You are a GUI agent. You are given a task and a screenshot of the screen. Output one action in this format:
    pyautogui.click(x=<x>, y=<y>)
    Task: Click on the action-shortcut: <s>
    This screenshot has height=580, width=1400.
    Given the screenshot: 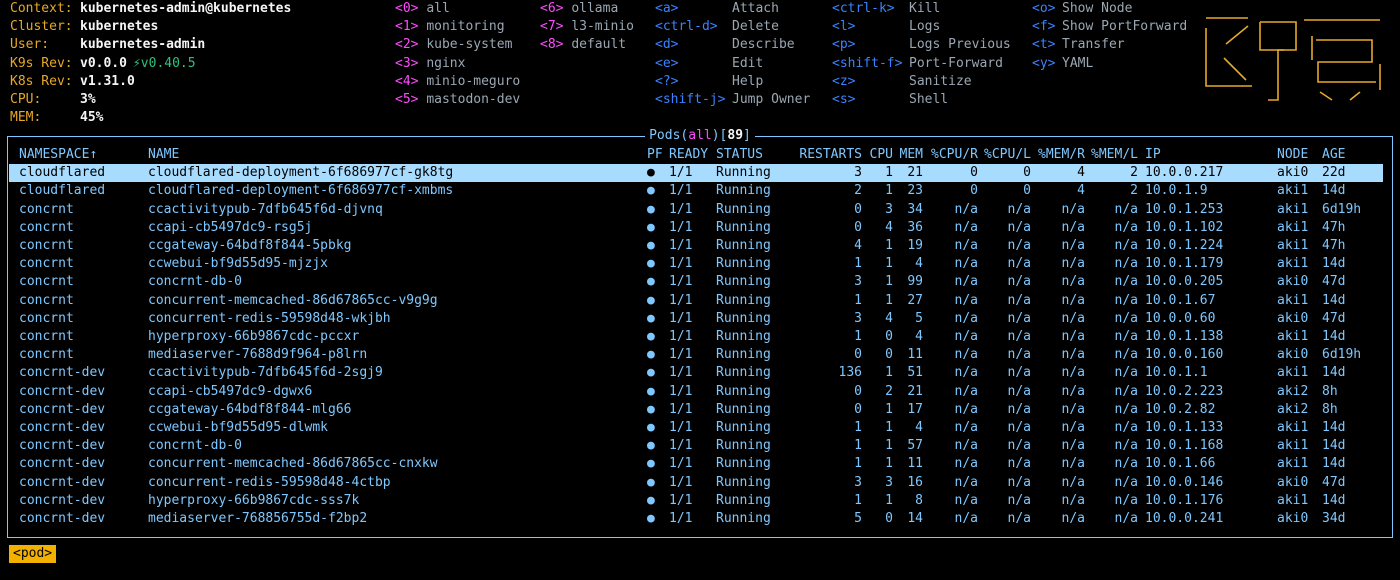 What is the action you would take?
    pyautogui.click(x=843, y=100)
    